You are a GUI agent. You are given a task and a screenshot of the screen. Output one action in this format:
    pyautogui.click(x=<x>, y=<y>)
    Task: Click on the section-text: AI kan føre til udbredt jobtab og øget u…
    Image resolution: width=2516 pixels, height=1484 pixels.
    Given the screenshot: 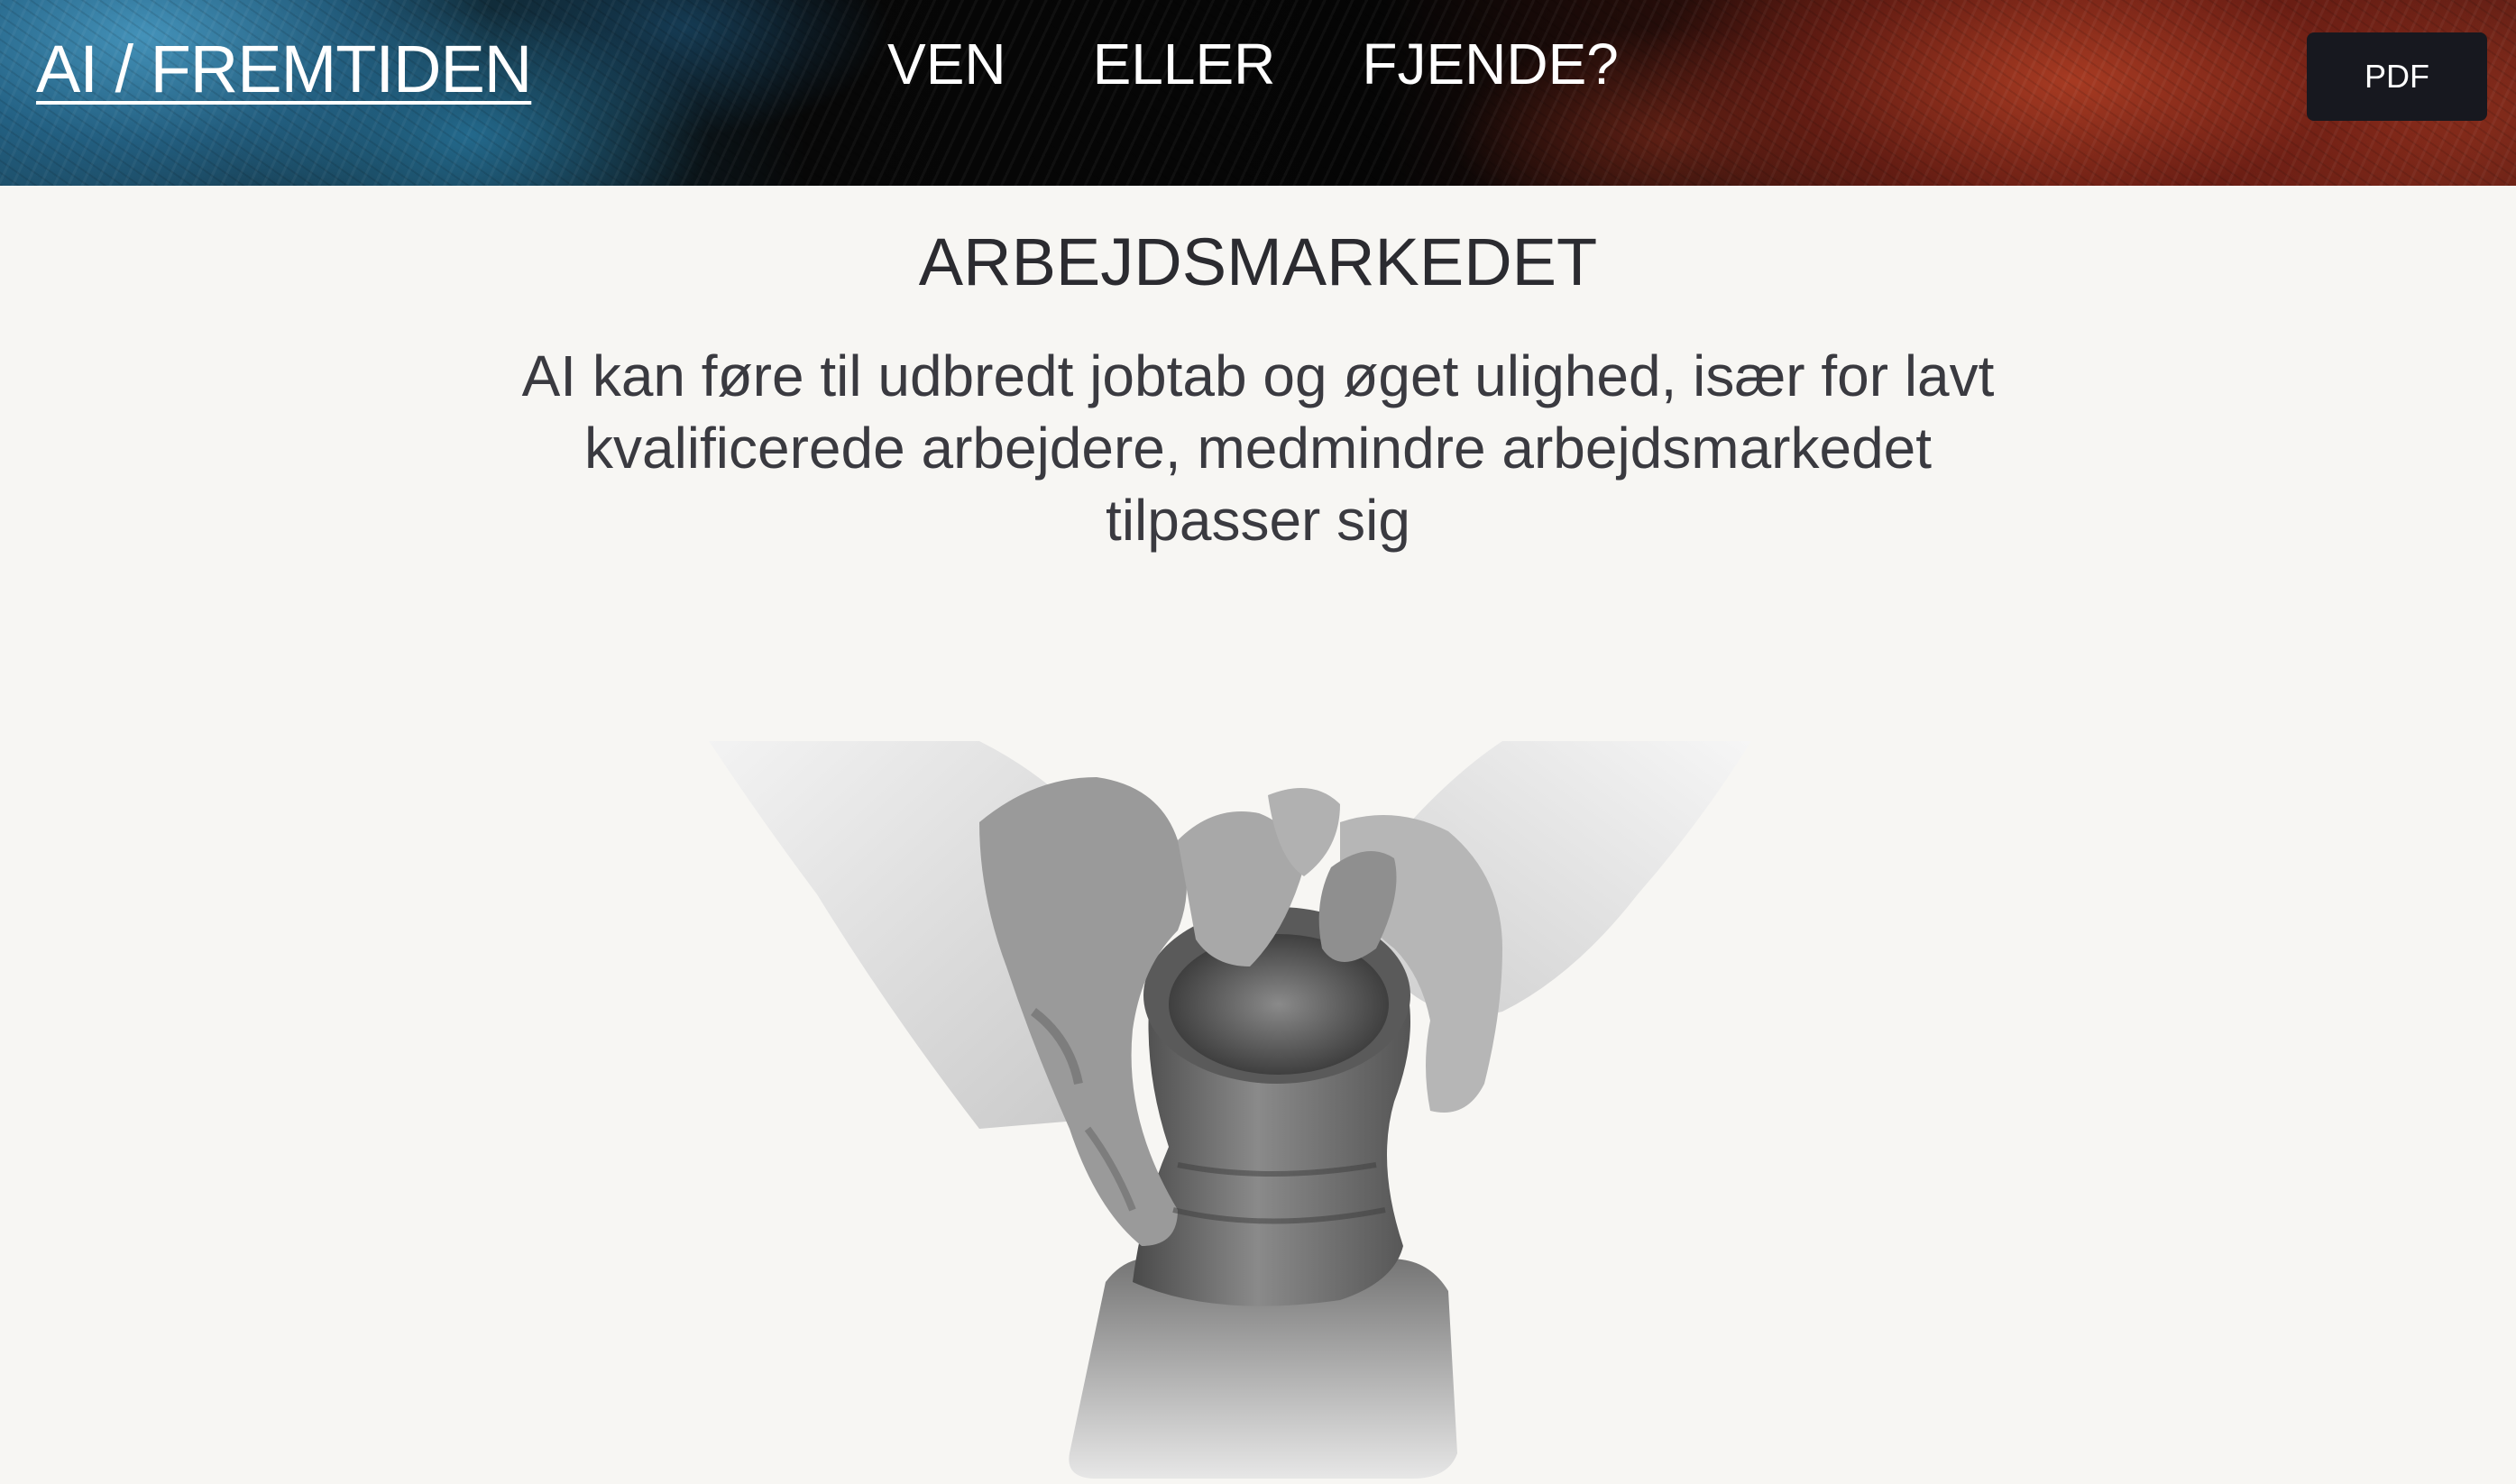 What is the action you would take?
    pyautogui.click(x=1258, y=448)
    